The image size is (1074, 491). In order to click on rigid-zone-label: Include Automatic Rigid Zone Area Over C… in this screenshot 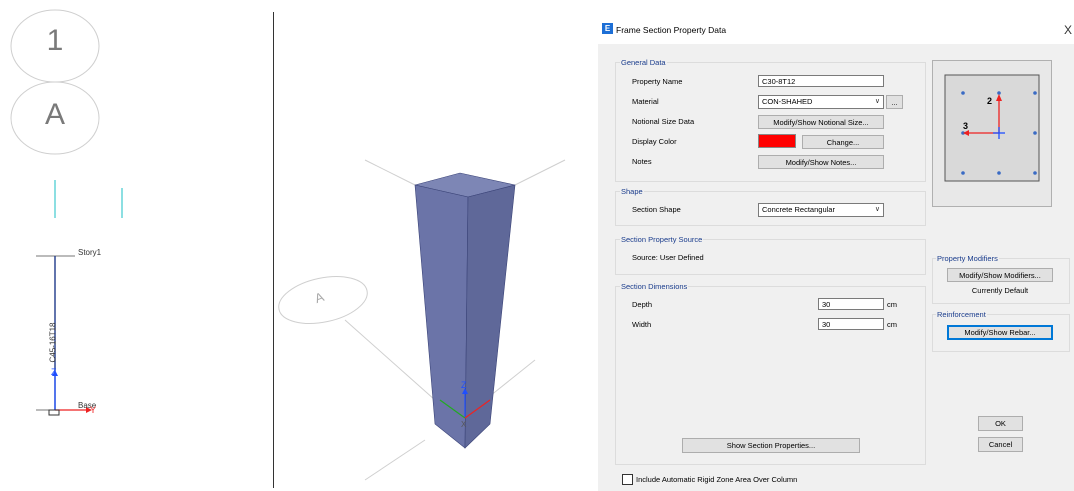, I will do `click(717, 479)`.